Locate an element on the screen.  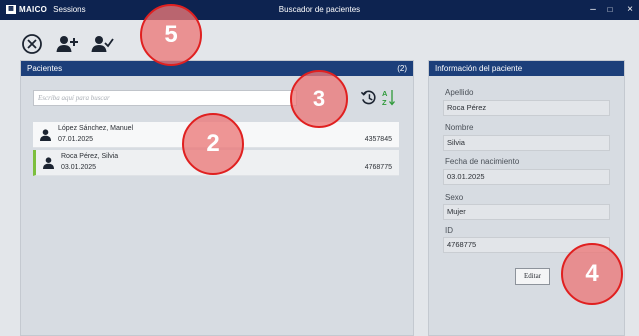
callout-marker: 2 is located at coordinates (213, 144).